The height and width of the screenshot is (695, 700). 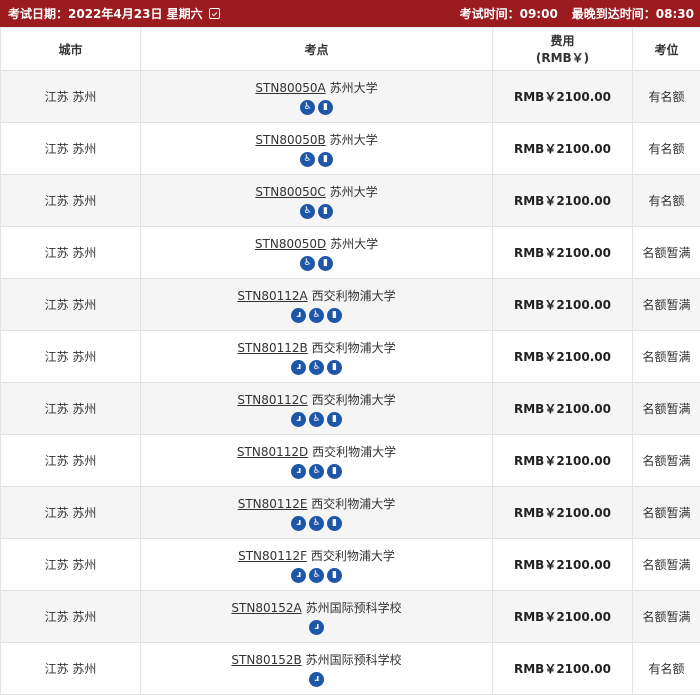 What do you see at coordinates (317, 513) in the screenshot?
I see `center-cell: STN80112E 西交利物浦大学 ɹ♿▮` at bounding box center [317, 513].